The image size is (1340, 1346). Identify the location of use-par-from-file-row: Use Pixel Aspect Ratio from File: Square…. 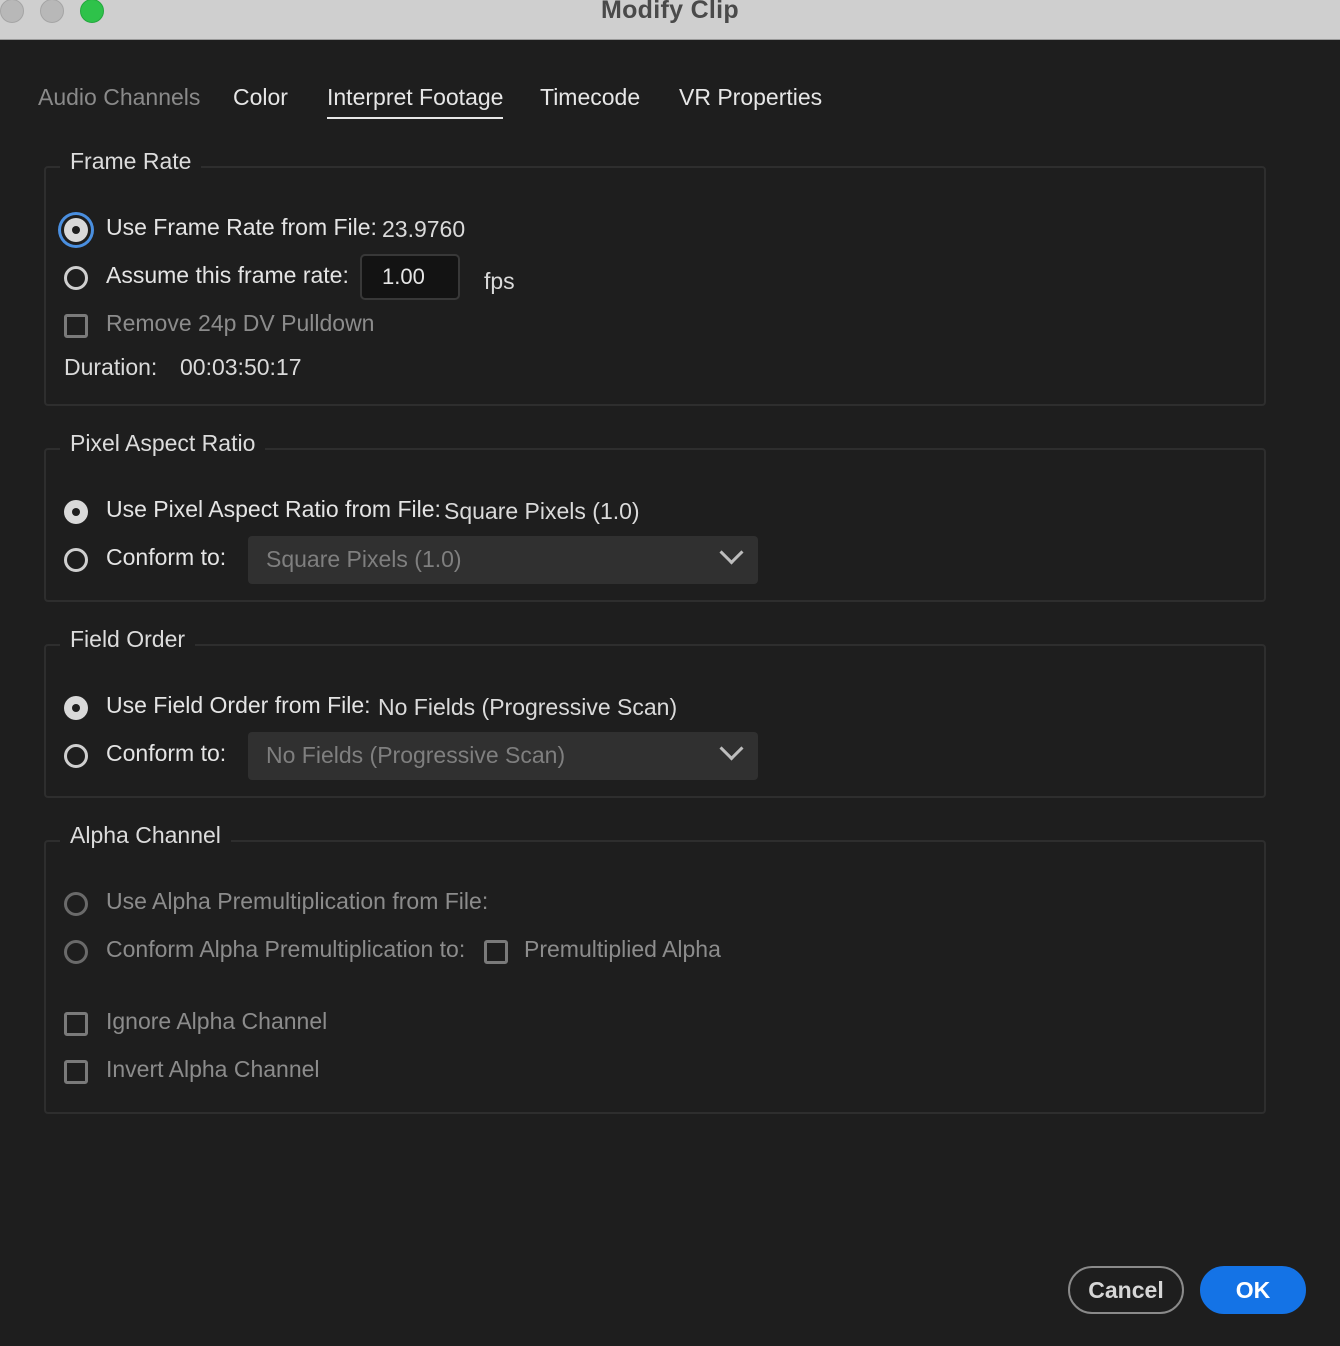
(464, 512).